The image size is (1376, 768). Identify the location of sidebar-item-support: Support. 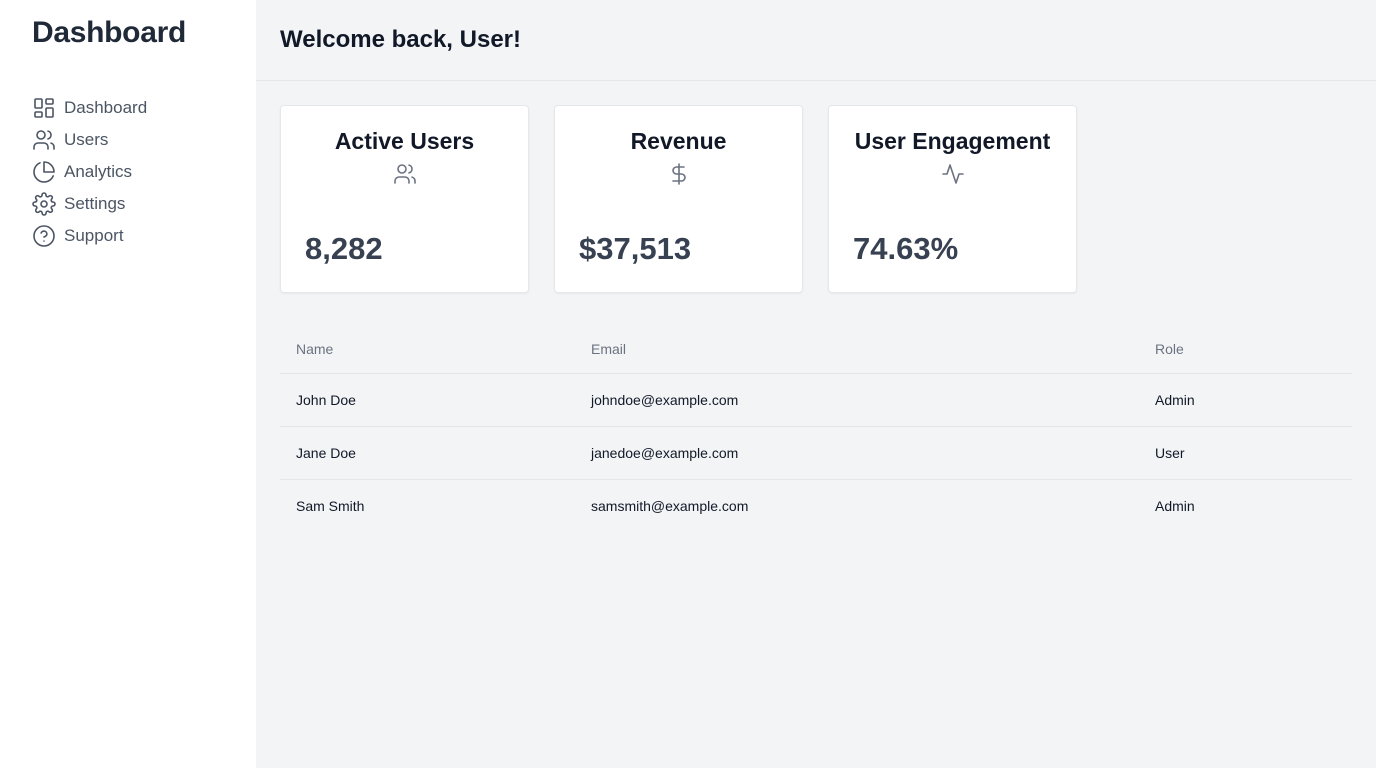
(89, 236).